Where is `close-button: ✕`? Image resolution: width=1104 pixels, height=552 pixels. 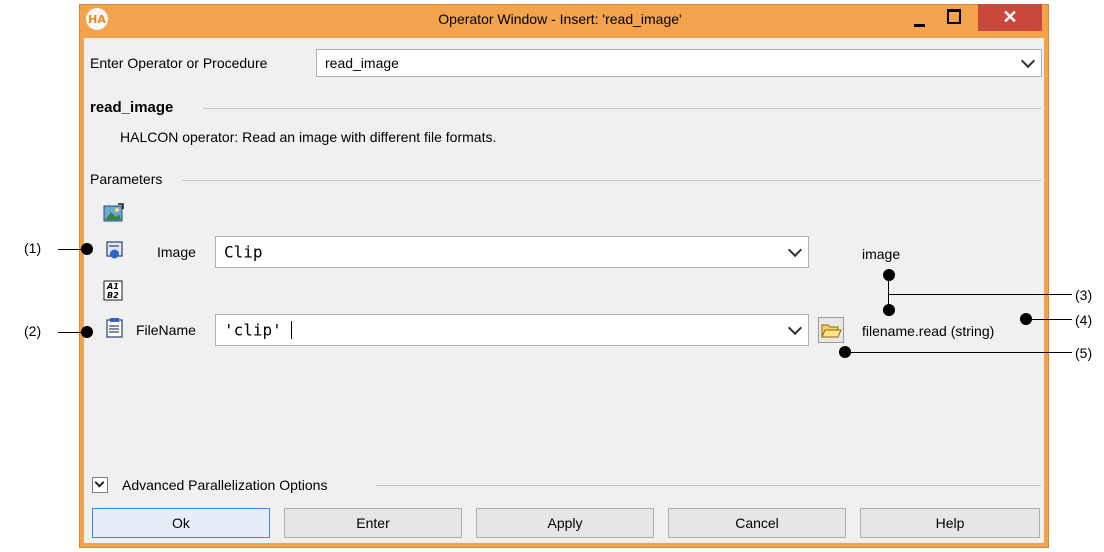 close-button: ✕ is located at coordinates (1010, 17).